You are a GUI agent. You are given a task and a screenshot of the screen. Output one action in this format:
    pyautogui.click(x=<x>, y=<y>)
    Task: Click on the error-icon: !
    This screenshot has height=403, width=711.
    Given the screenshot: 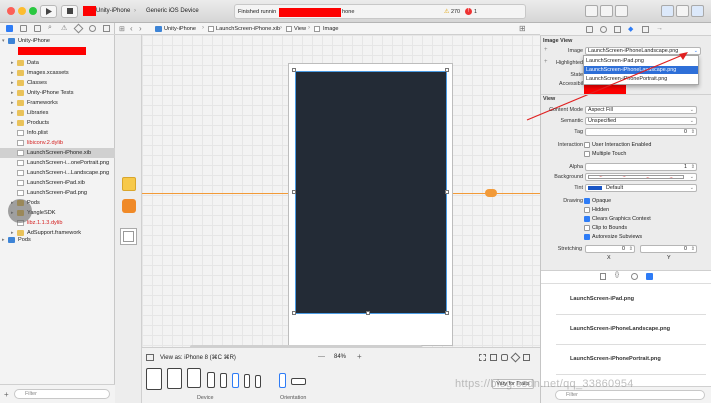 What is the action you would take?
    pyautogui.click(x=468, y=11)
    